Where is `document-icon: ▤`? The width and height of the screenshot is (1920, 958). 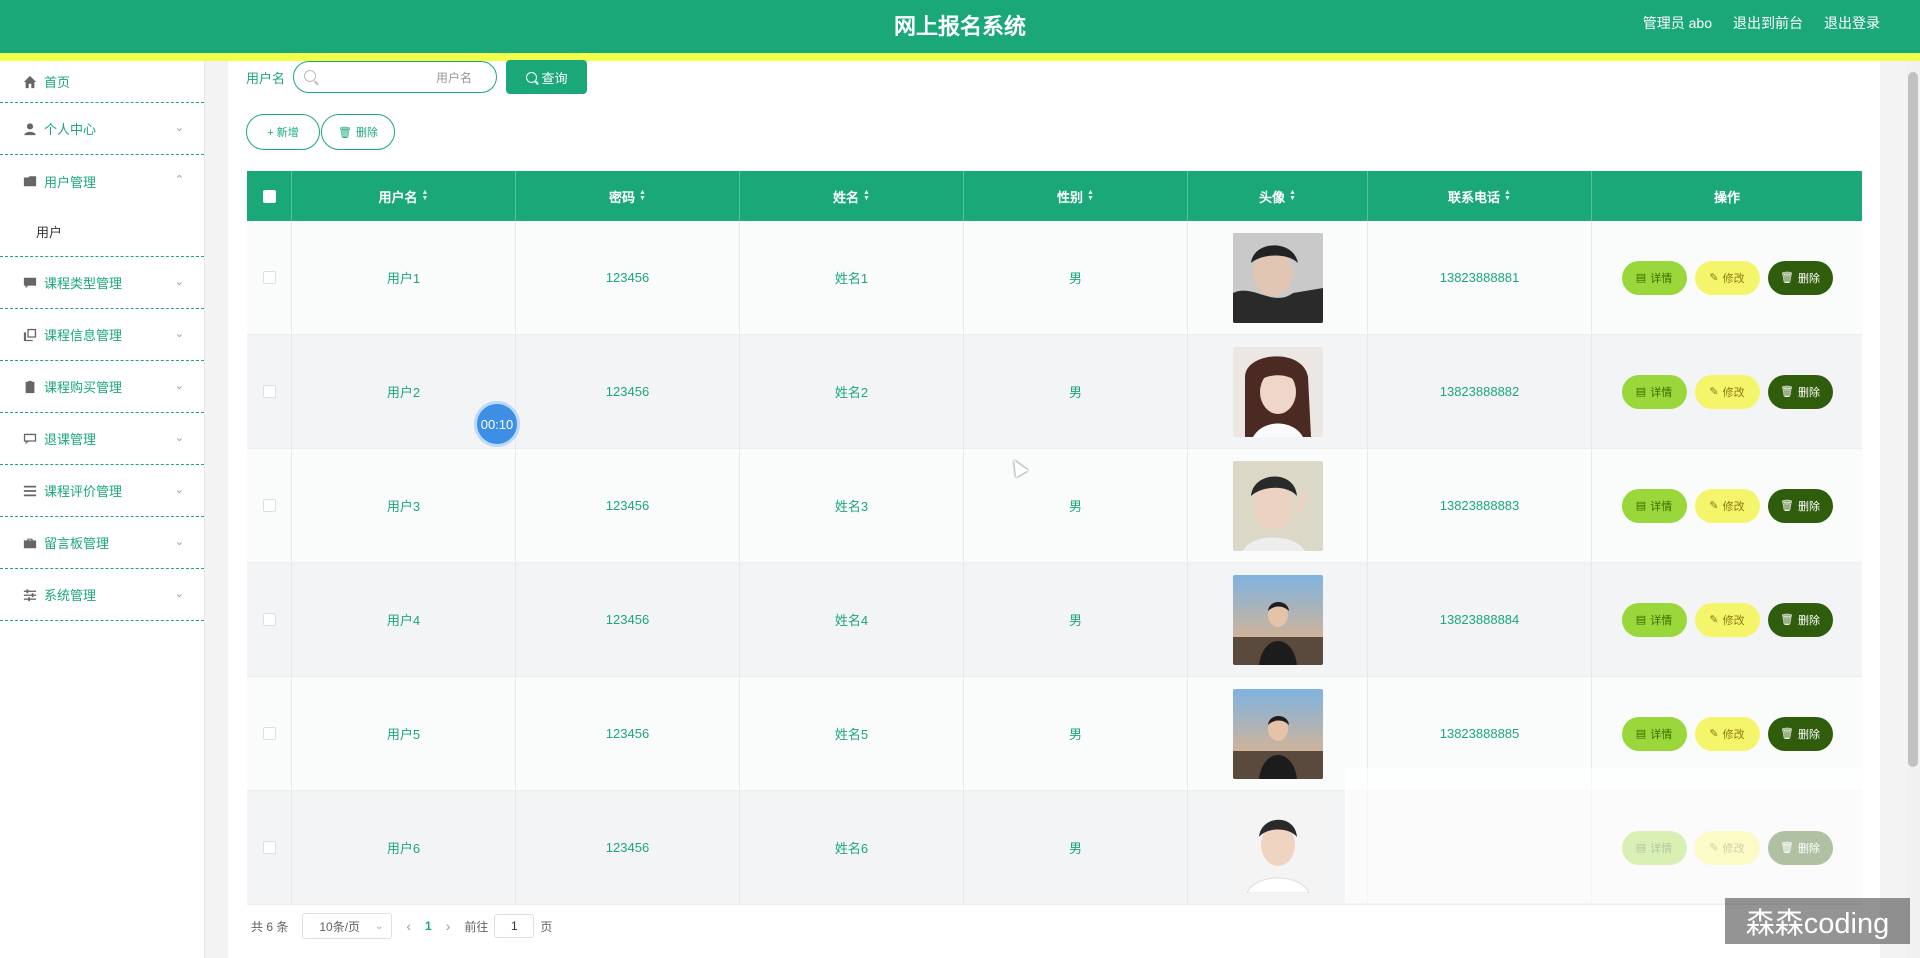
document-icon: ▤ is located at coordinates (1641, 734).